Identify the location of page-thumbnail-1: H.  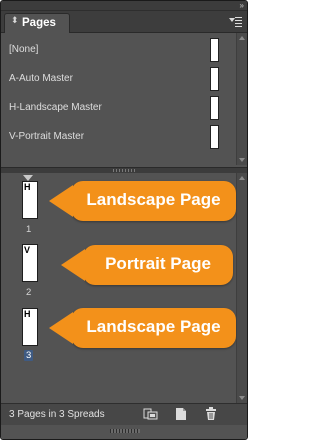
(30, 200).